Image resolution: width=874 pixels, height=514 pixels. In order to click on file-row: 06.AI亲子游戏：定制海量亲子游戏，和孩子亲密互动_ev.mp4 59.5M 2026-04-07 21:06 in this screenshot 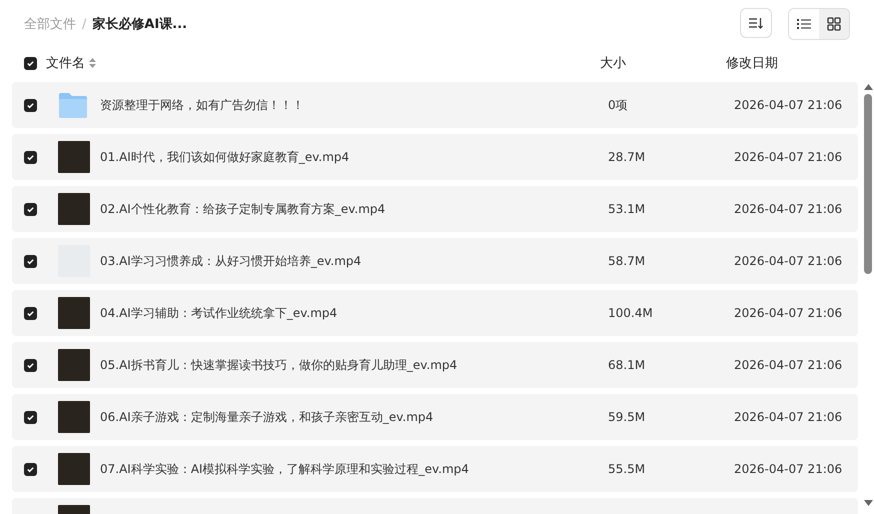, I will do `click(435, 417)`.